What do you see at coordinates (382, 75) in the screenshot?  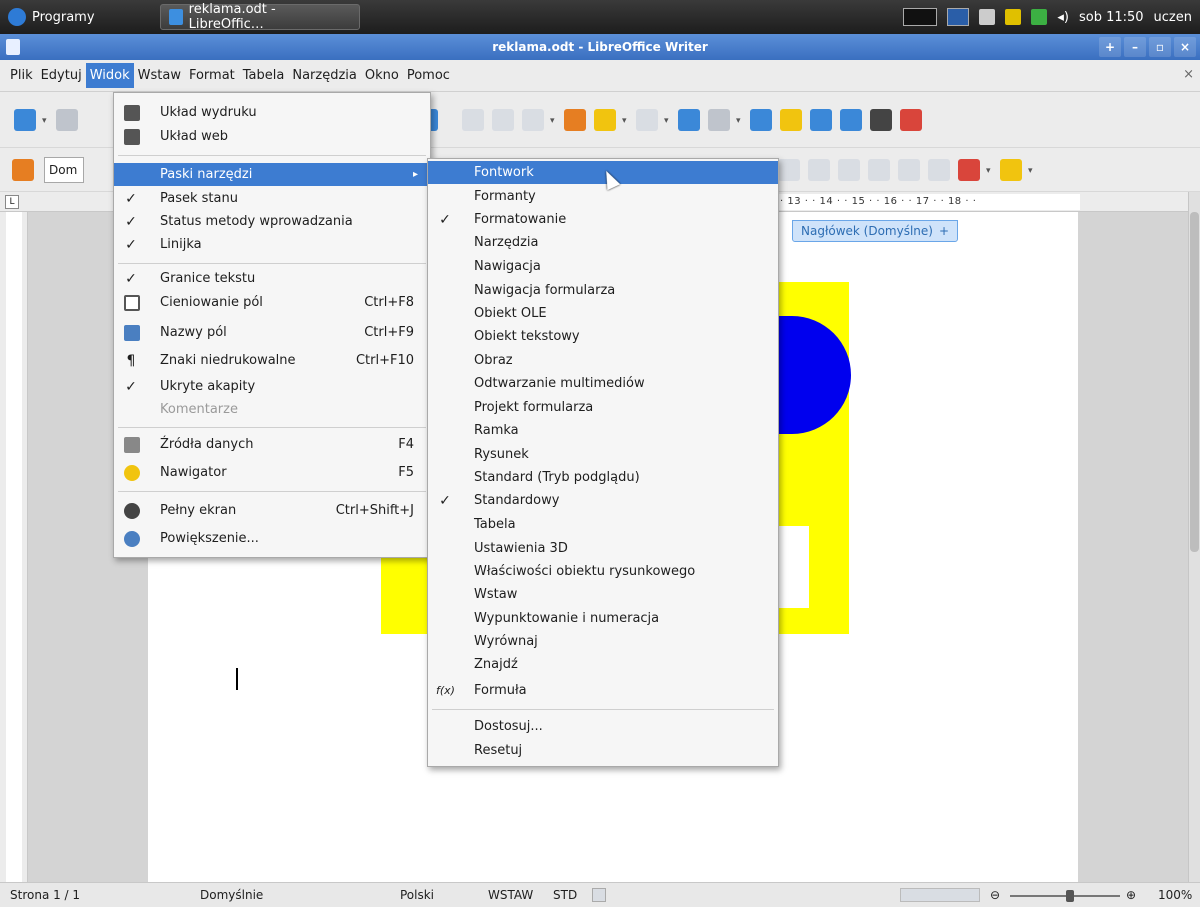 I see `menu-okno: Okno` at bounding box center [382, 75].